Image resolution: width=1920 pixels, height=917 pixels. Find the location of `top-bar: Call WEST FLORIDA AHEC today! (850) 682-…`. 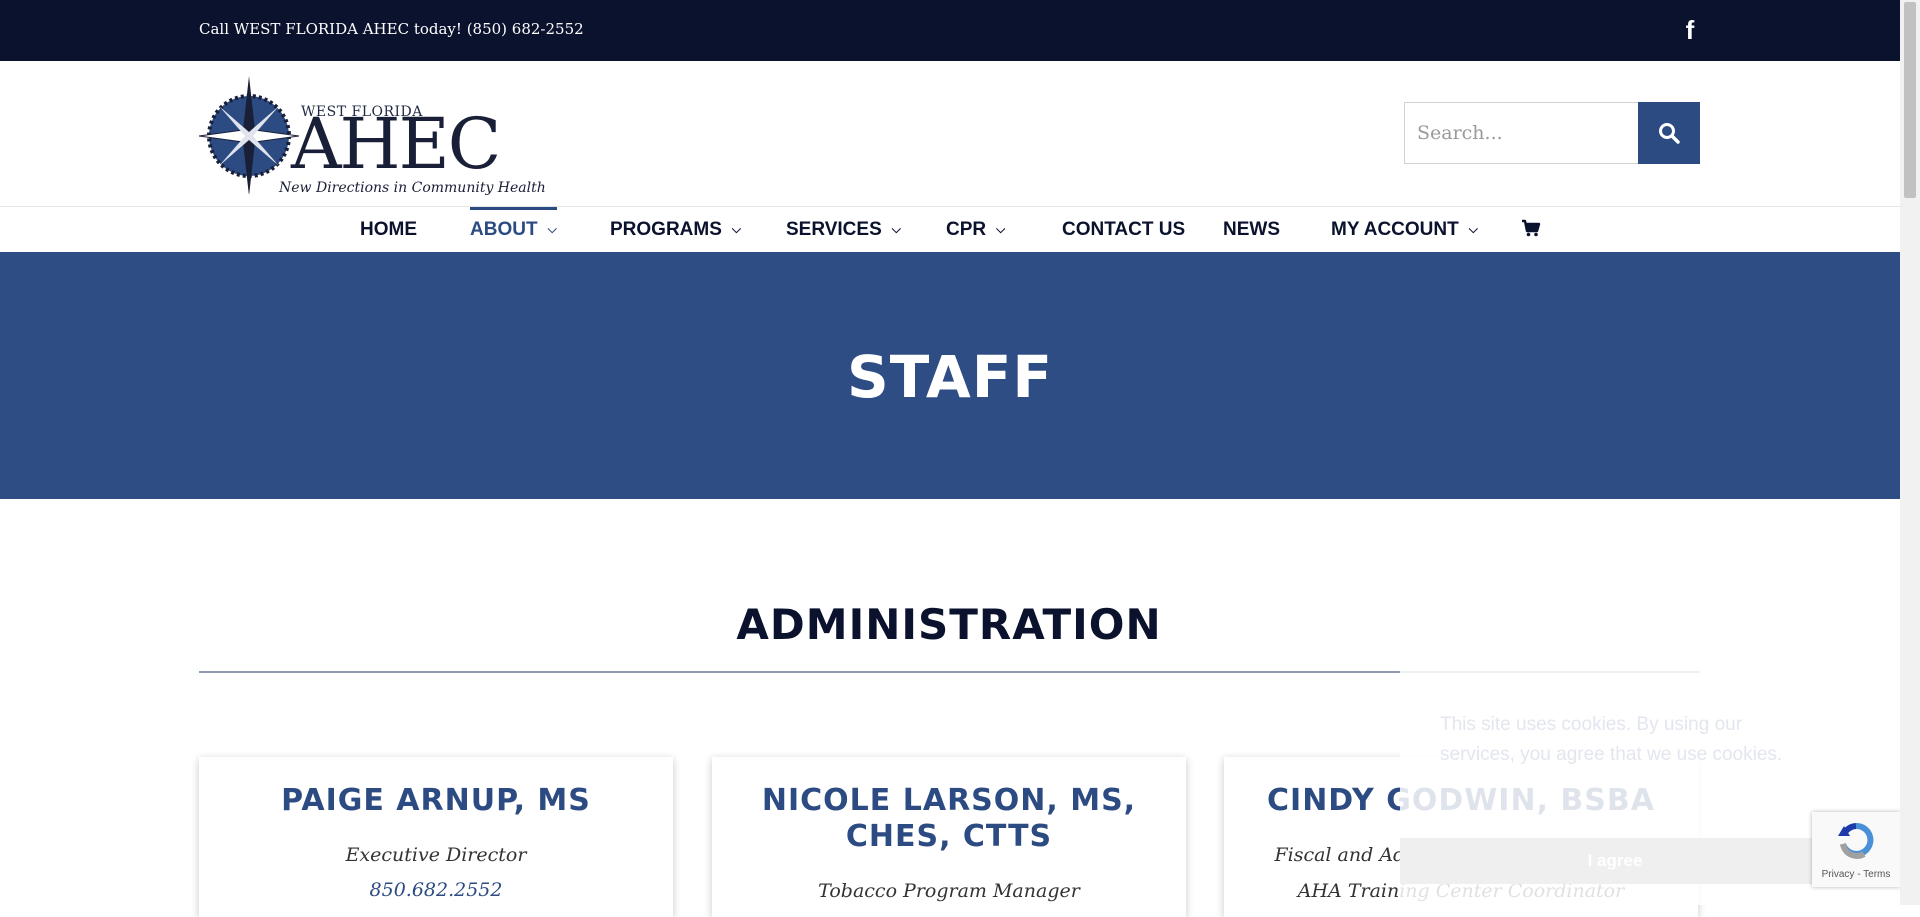

top-bar: Call WEST FLORIDA AHEC today! (850) 682-… is located at coordinates (950, 30).